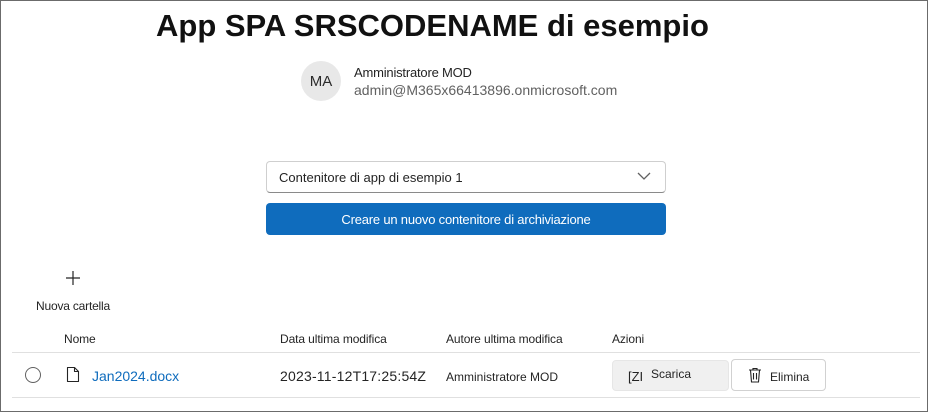 The width and height of the screenshot is (928, 412). I want to click on new-folder-button: Nuova cartella, so click(73, 290).